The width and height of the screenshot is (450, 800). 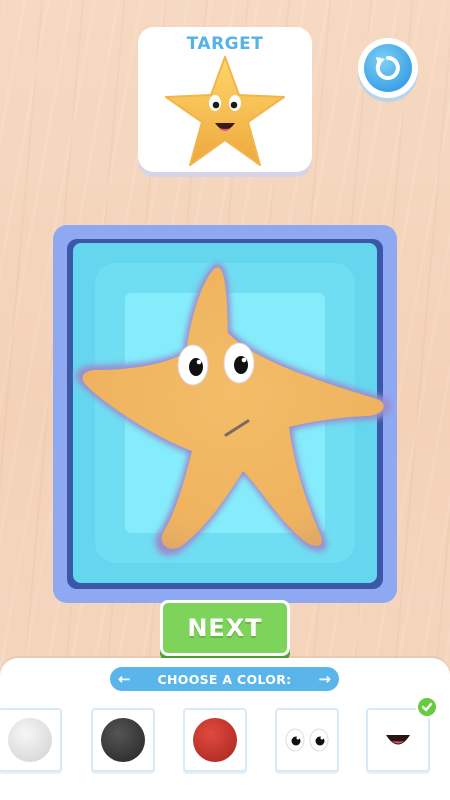 What do you see at coordinates (124, 679) in the screenshot?
I see `arrow-left-icon: ←` at bounding box center [124, 679].